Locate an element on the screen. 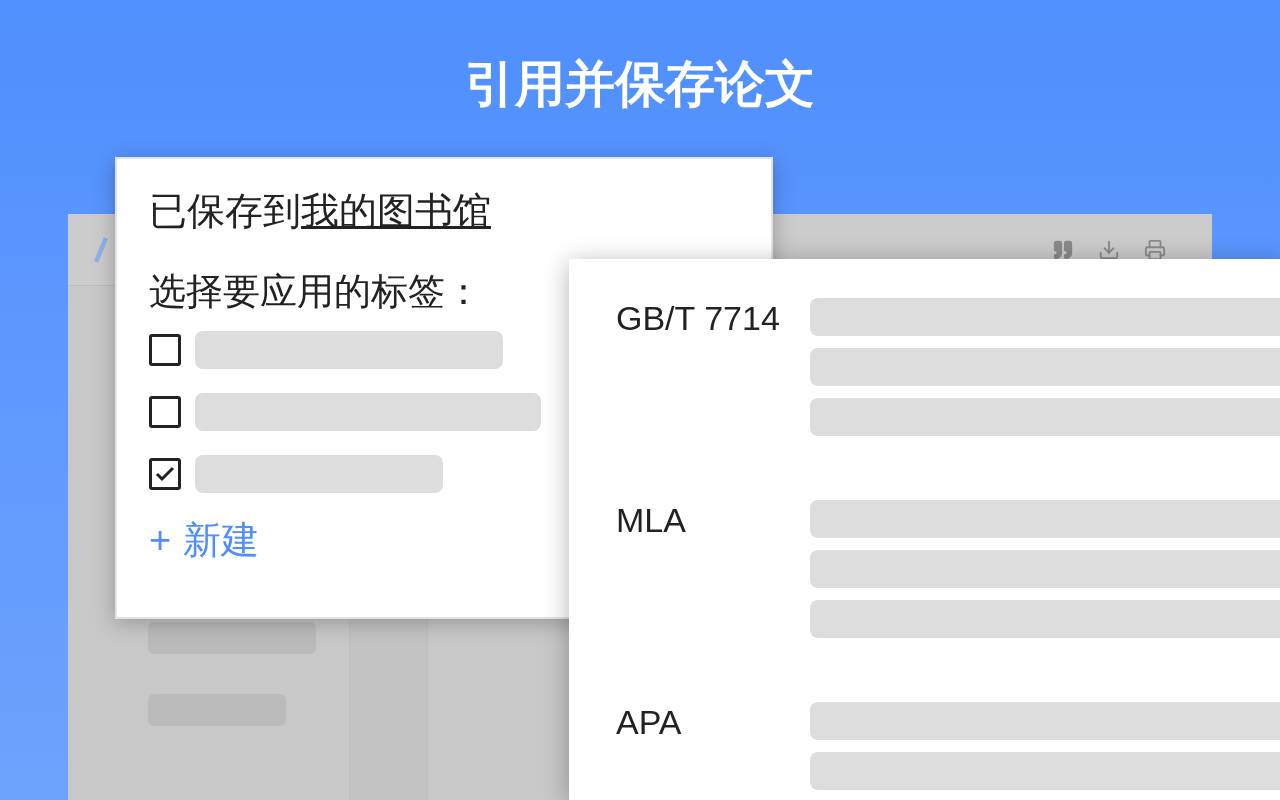 This screenshot has width=1280, height=800. tags-prompt: 选择要应用的标签： is located at coordinates (316, 292).